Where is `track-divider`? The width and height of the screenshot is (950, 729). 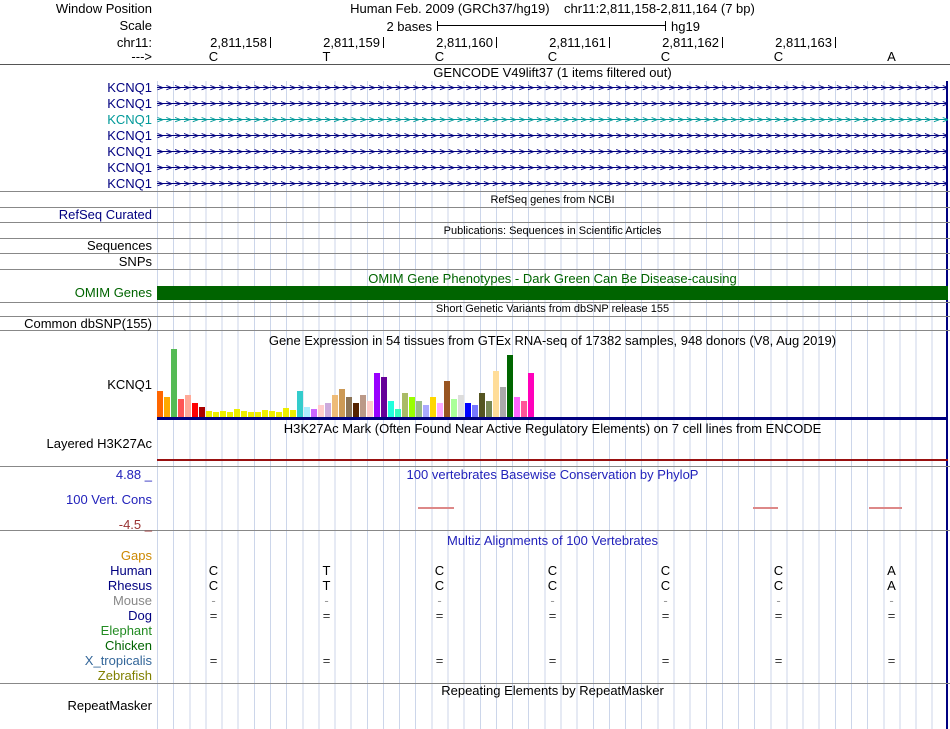 track-divider is located at coordinates (475, 222).